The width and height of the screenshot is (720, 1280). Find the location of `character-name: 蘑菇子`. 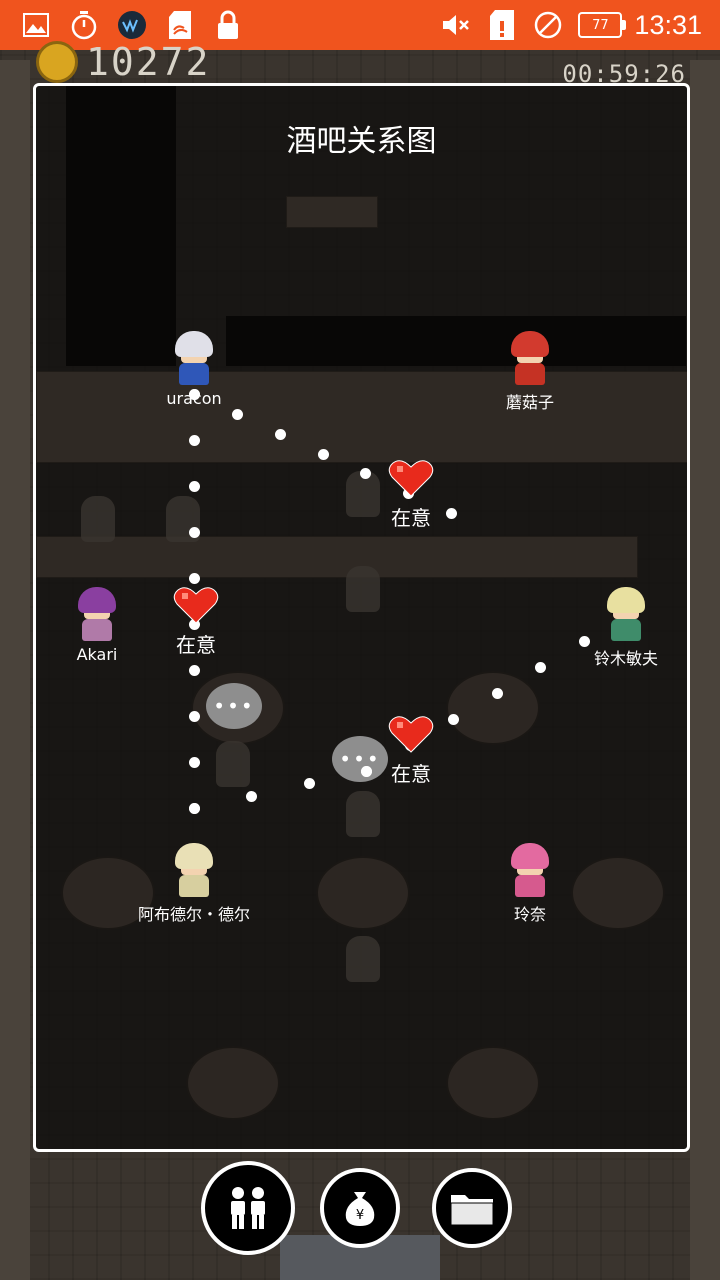

character-name: 蘑菇子 is located at coordinates (529, 402).